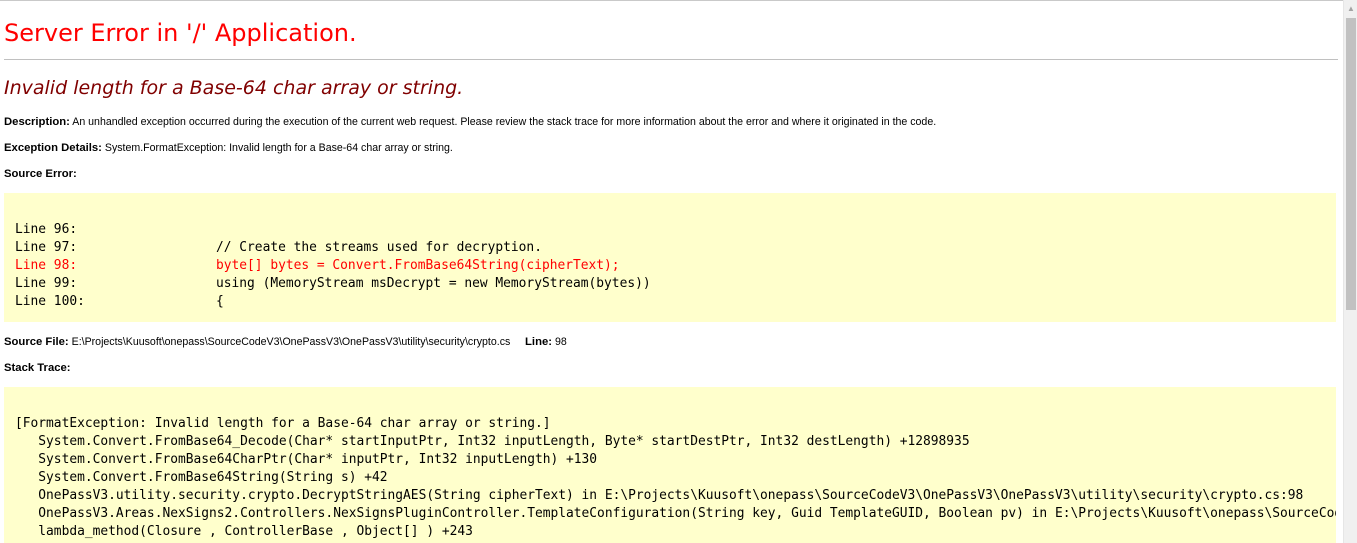 This screenshot has width=1357, height=543. What do you see at coordinates (46, 247) in the screenshot?
I see `line-number: Line 97:` at bounding box center [46, 247].